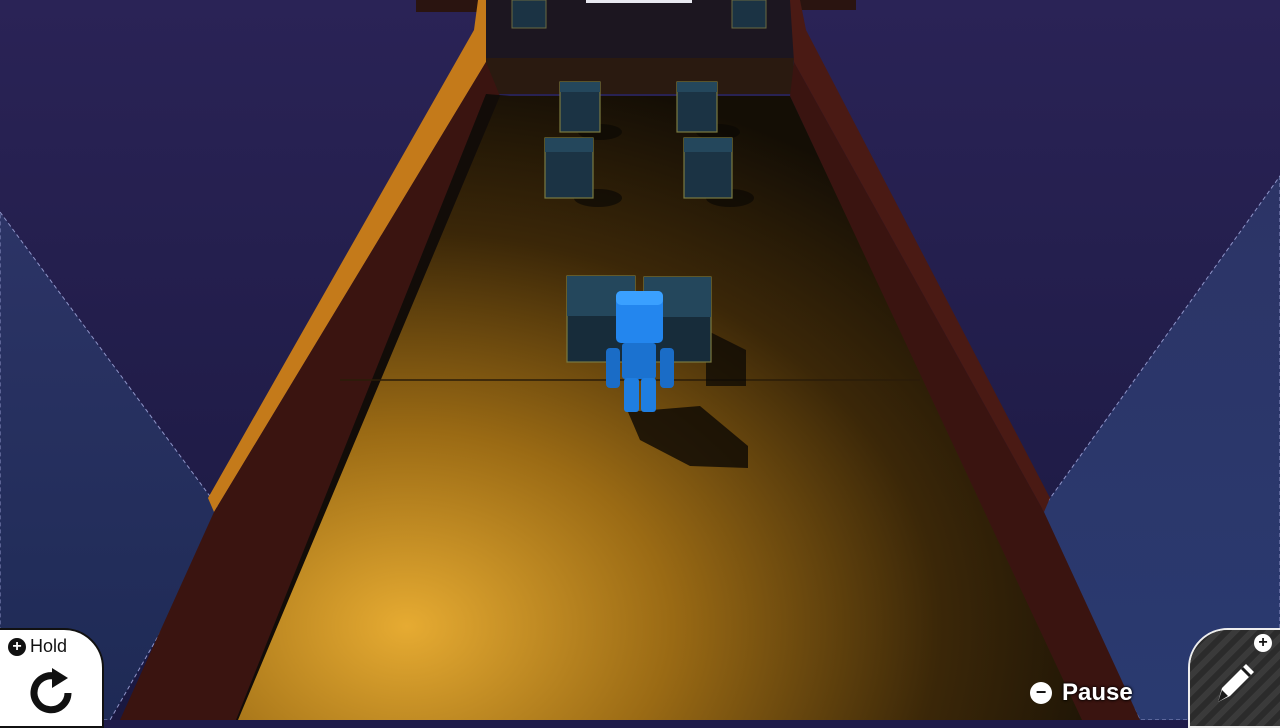 This screenshot has width=1280, height=728. I want to click on pause-label: Pause, so click(1097, 692).